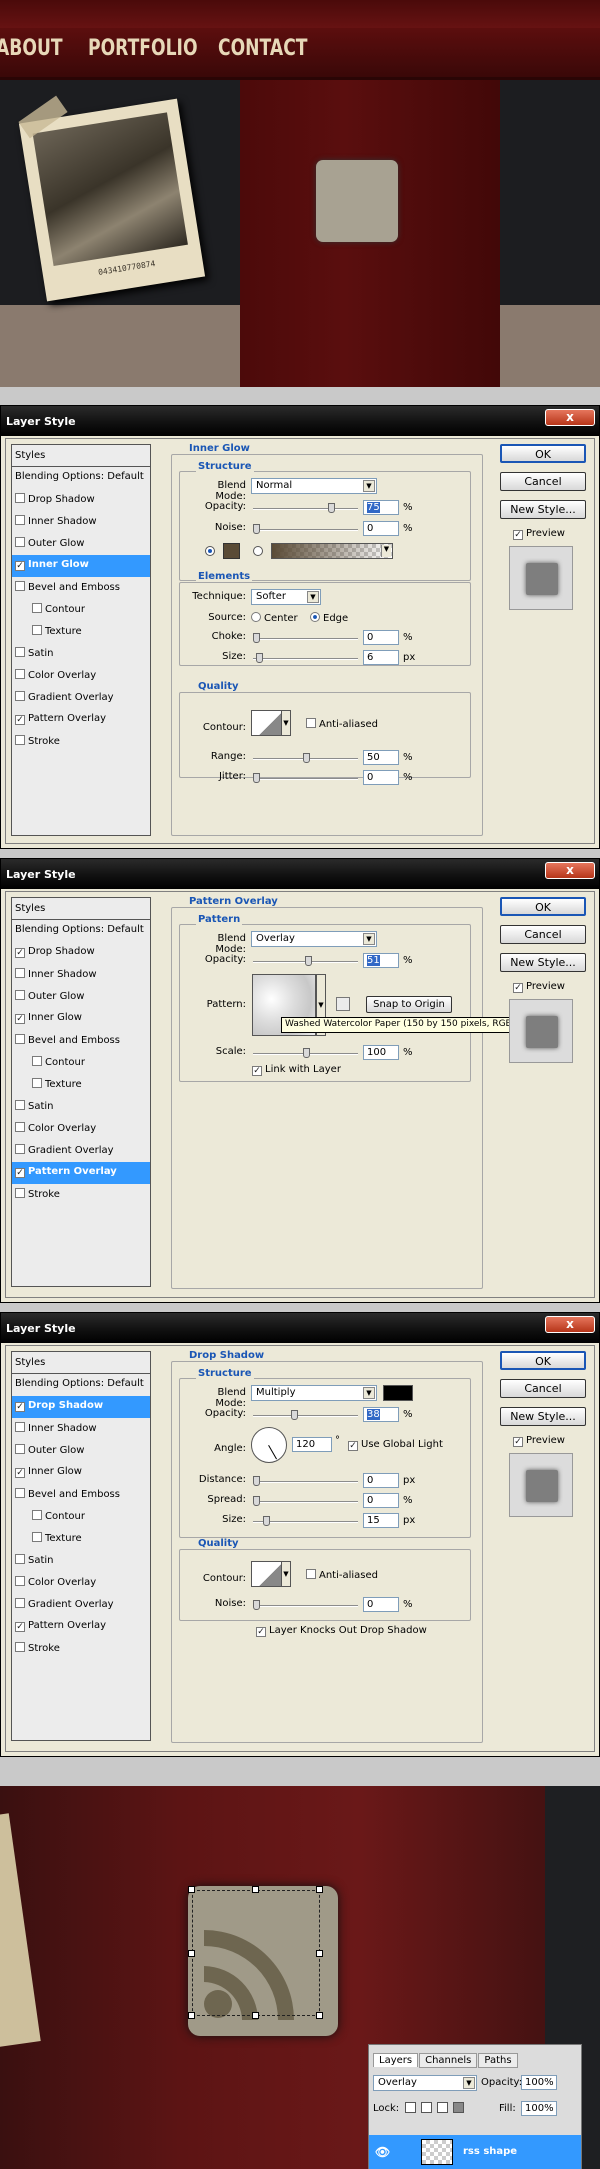 This screenshot has height=2169, width=600. I want to click on source-center-radio: Center, so click(274, 618).